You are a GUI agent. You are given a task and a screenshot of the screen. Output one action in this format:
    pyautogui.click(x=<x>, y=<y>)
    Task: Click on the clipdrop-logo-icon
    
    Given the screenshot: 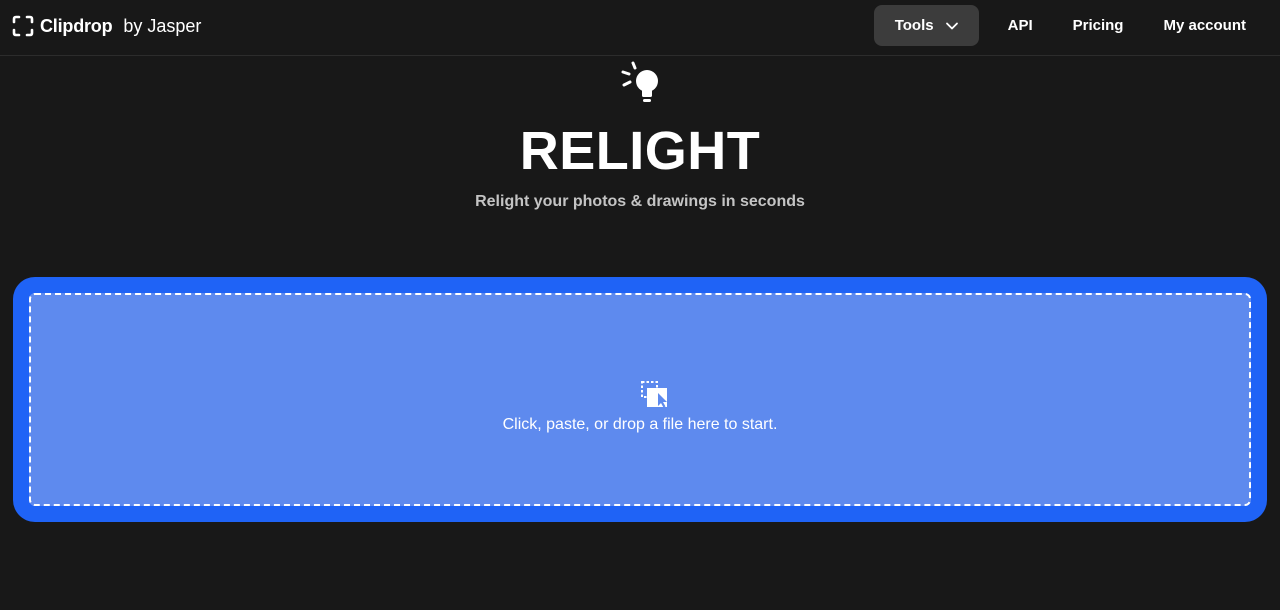 What is the action you would take?
    pyautogui.click(x=23, y=26)
    